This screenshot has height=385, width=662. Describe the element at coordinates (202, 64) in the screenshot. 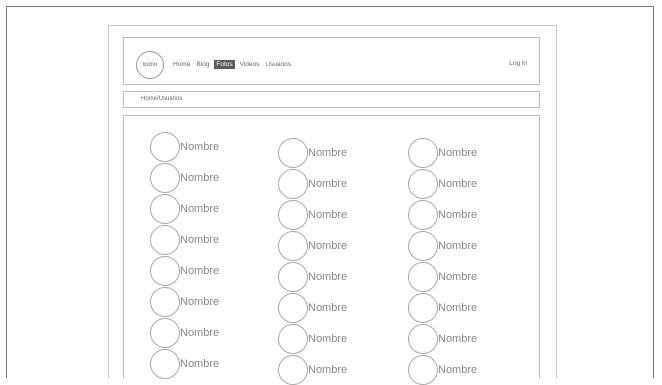

I see `nav-link-blog: Blog` at that location.